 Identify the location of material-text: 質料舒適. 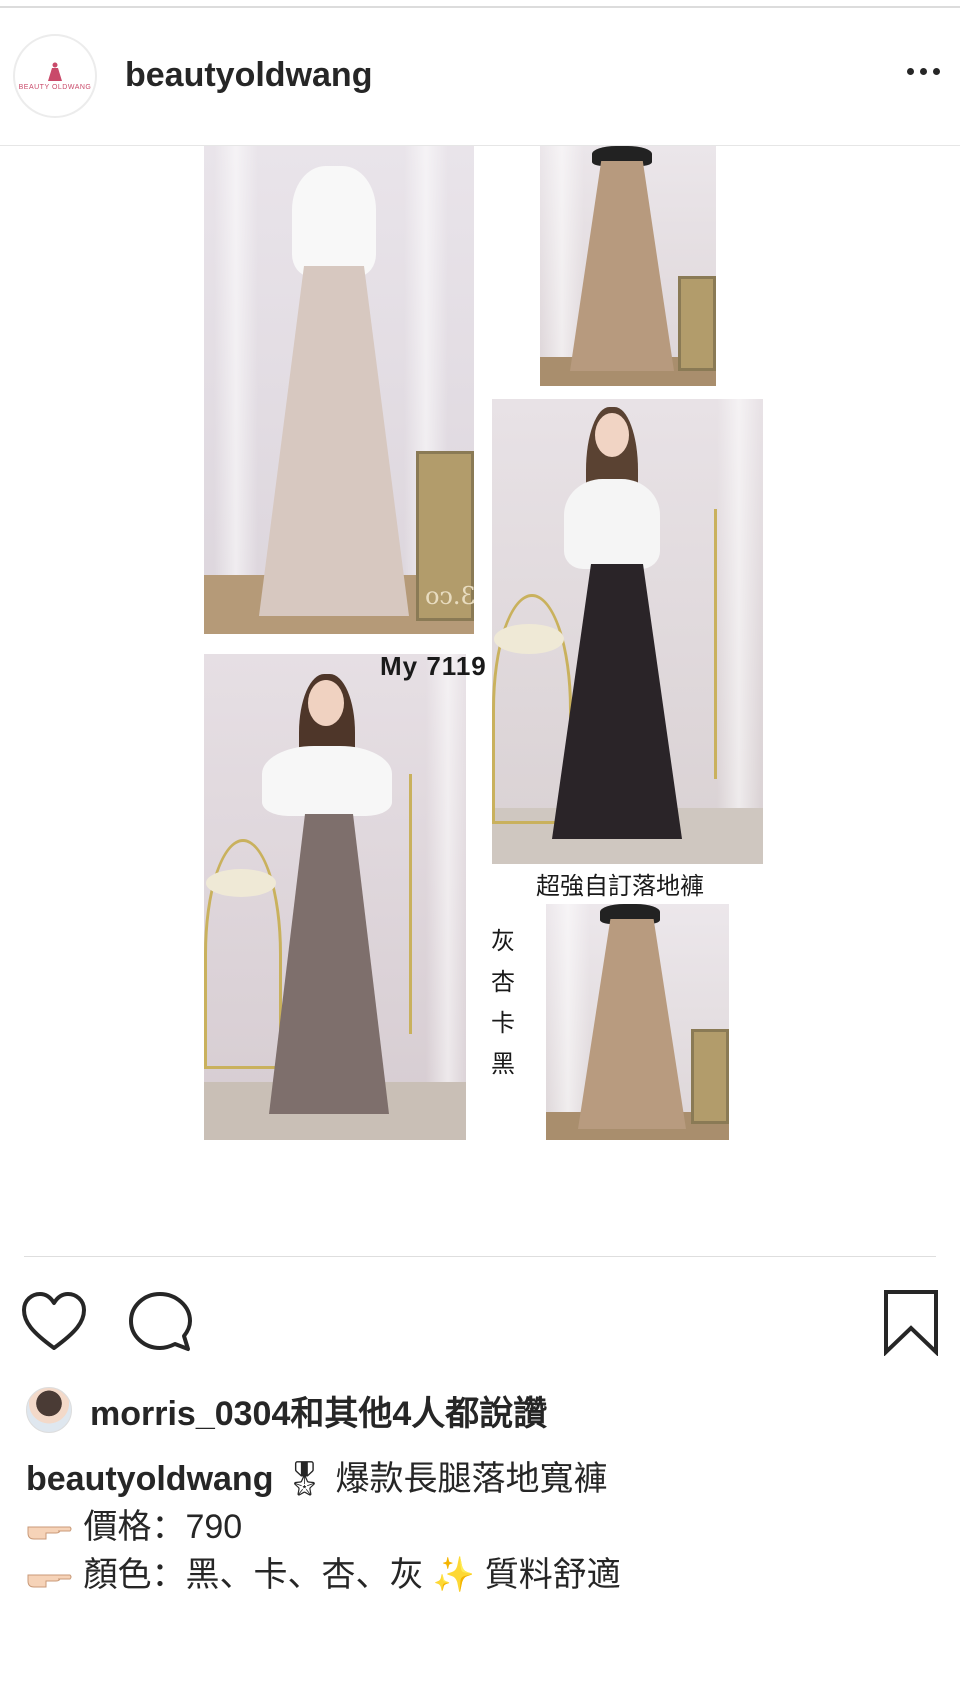
(552, 1575).